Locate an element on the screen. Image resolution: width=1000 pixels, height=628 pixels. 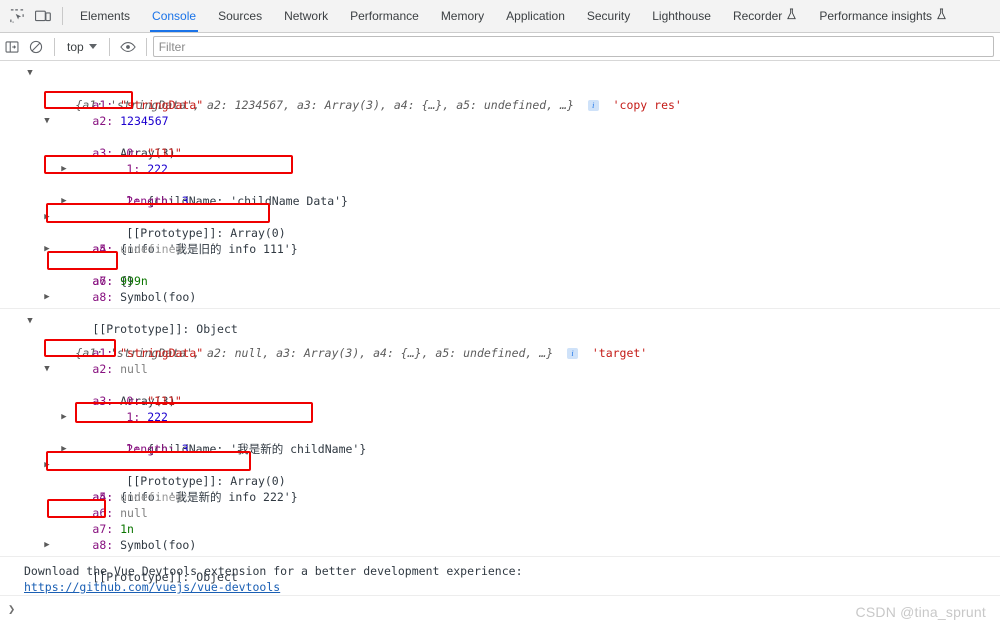
tab-performance: Performance is located at coordinates (384, 16).